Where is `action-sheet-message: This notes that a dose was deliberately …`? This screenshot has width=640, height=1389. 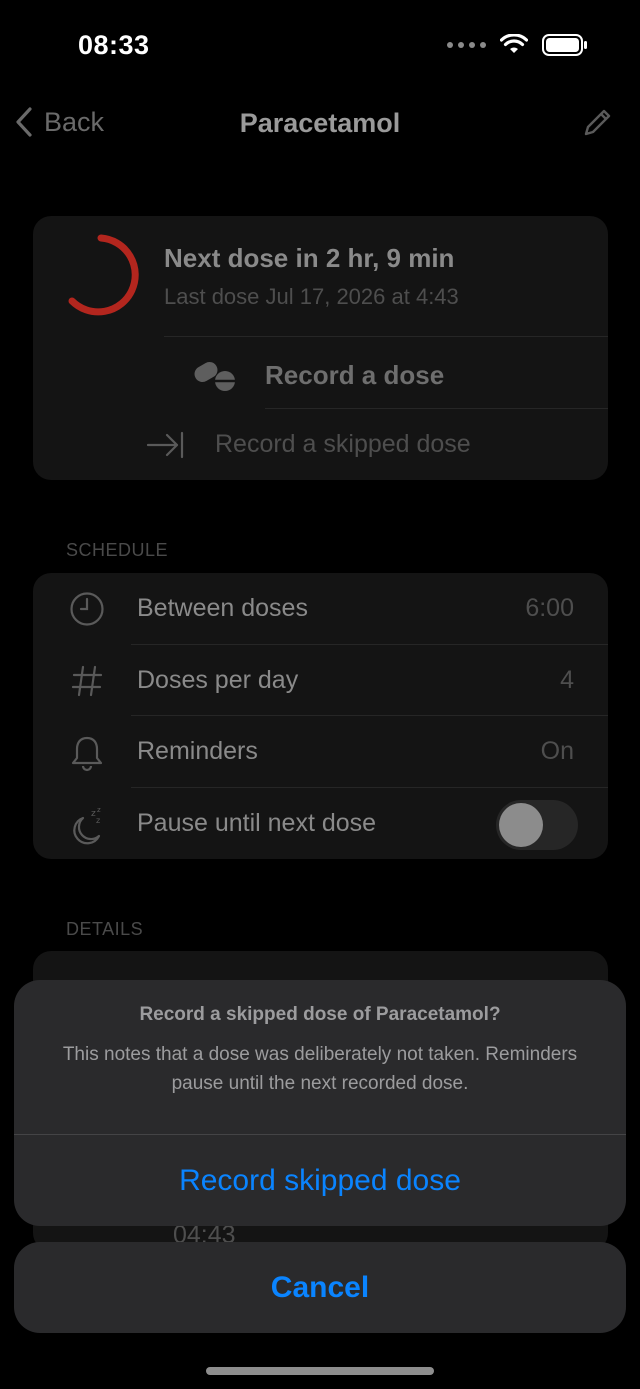
action-sheet-message: This notes that a dose was deliberately … is located at coordinates (320, 1069).